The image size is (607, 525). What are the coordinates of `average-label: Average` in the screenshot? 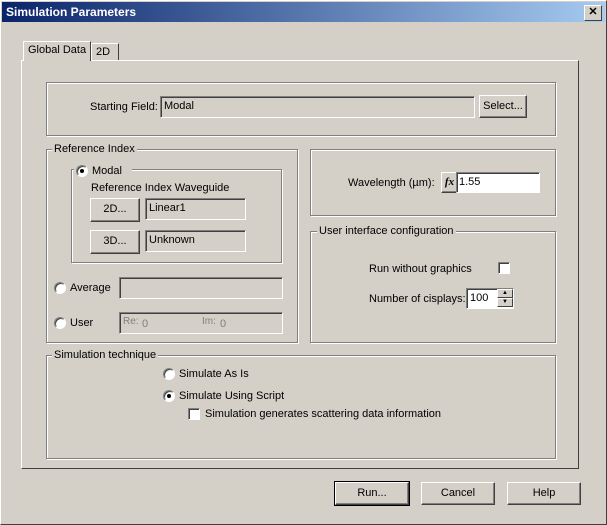 It's located at (90, 288).